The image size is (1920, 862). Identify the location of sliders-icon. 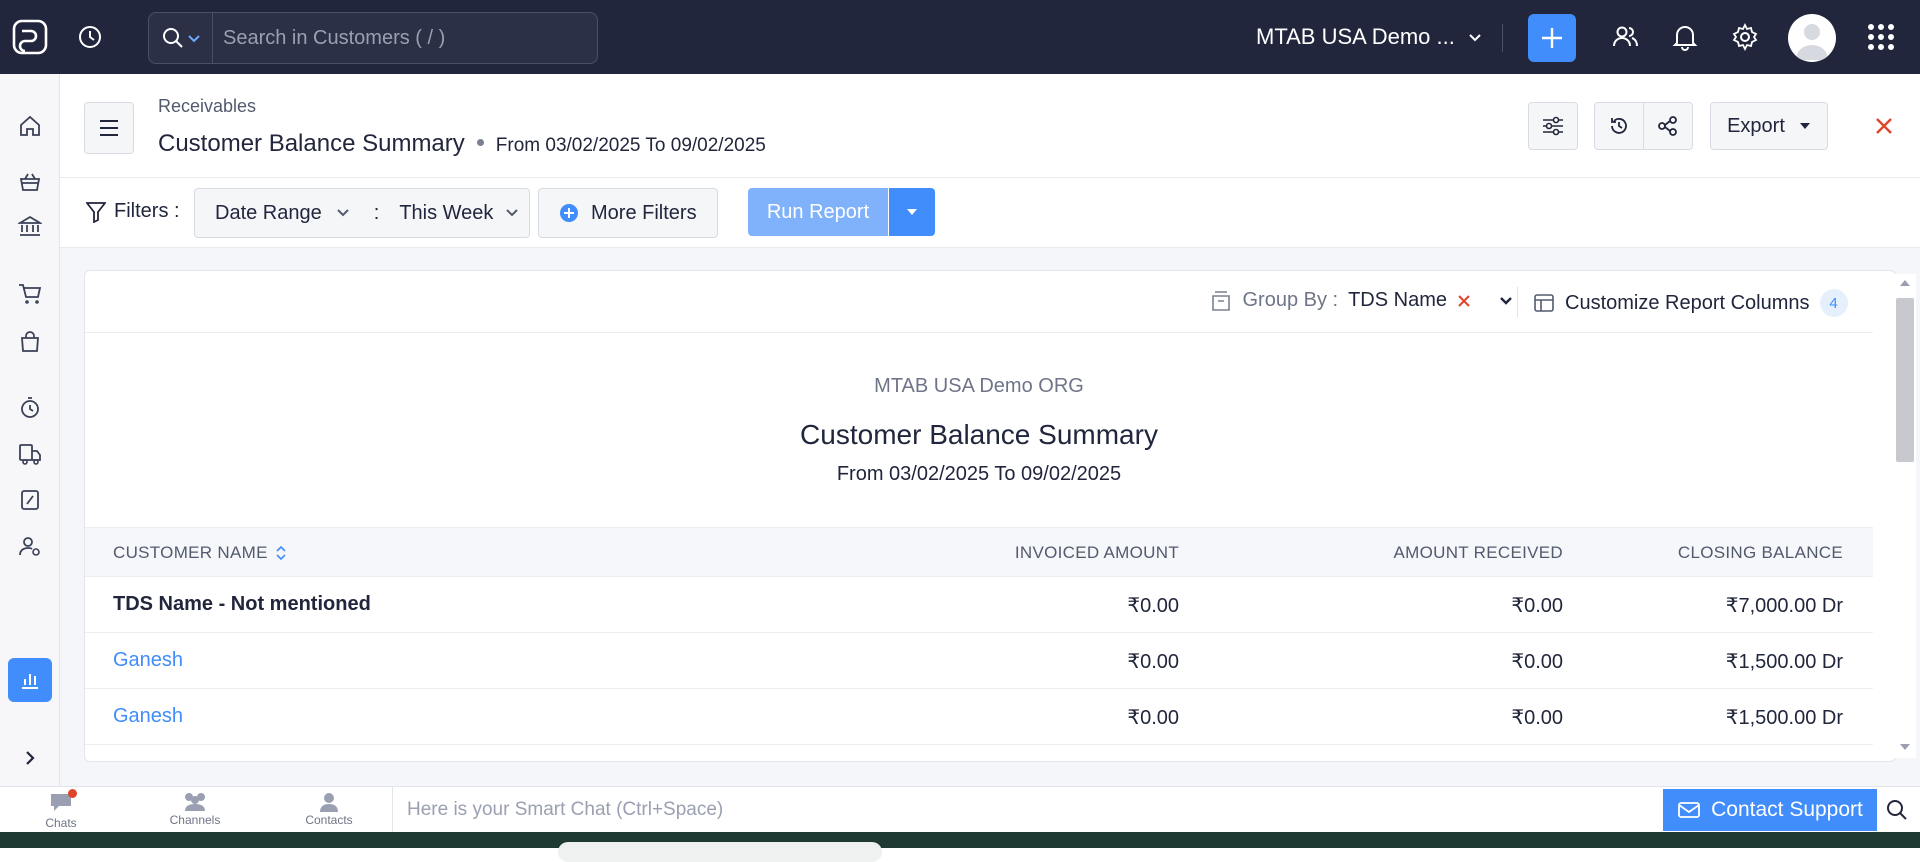
(1553, 126).